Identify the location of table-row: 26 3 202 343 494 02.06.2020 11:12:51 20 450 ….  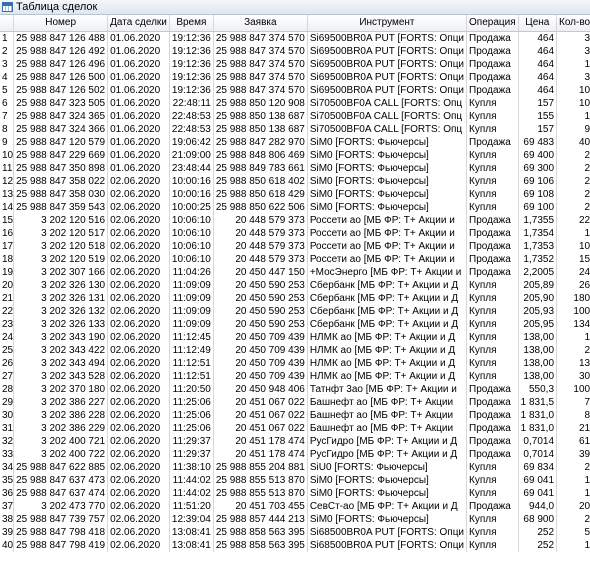
(295, 363).